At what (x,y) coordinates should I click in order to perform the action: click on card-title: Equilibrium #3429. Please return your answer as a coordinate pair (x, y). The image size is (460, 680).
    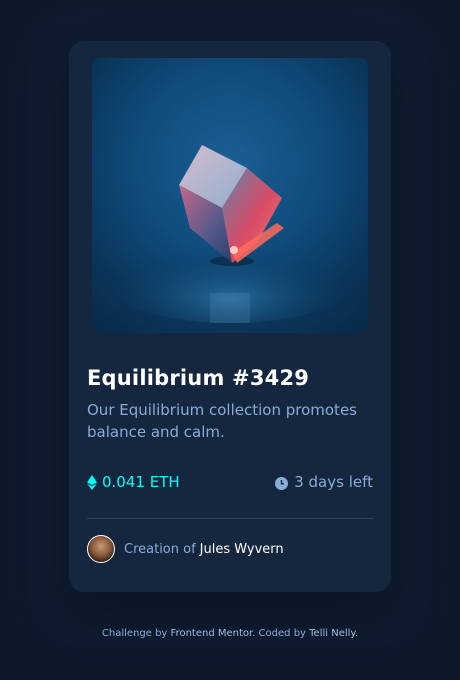
    Looking at the image, I should click on (198, 378).